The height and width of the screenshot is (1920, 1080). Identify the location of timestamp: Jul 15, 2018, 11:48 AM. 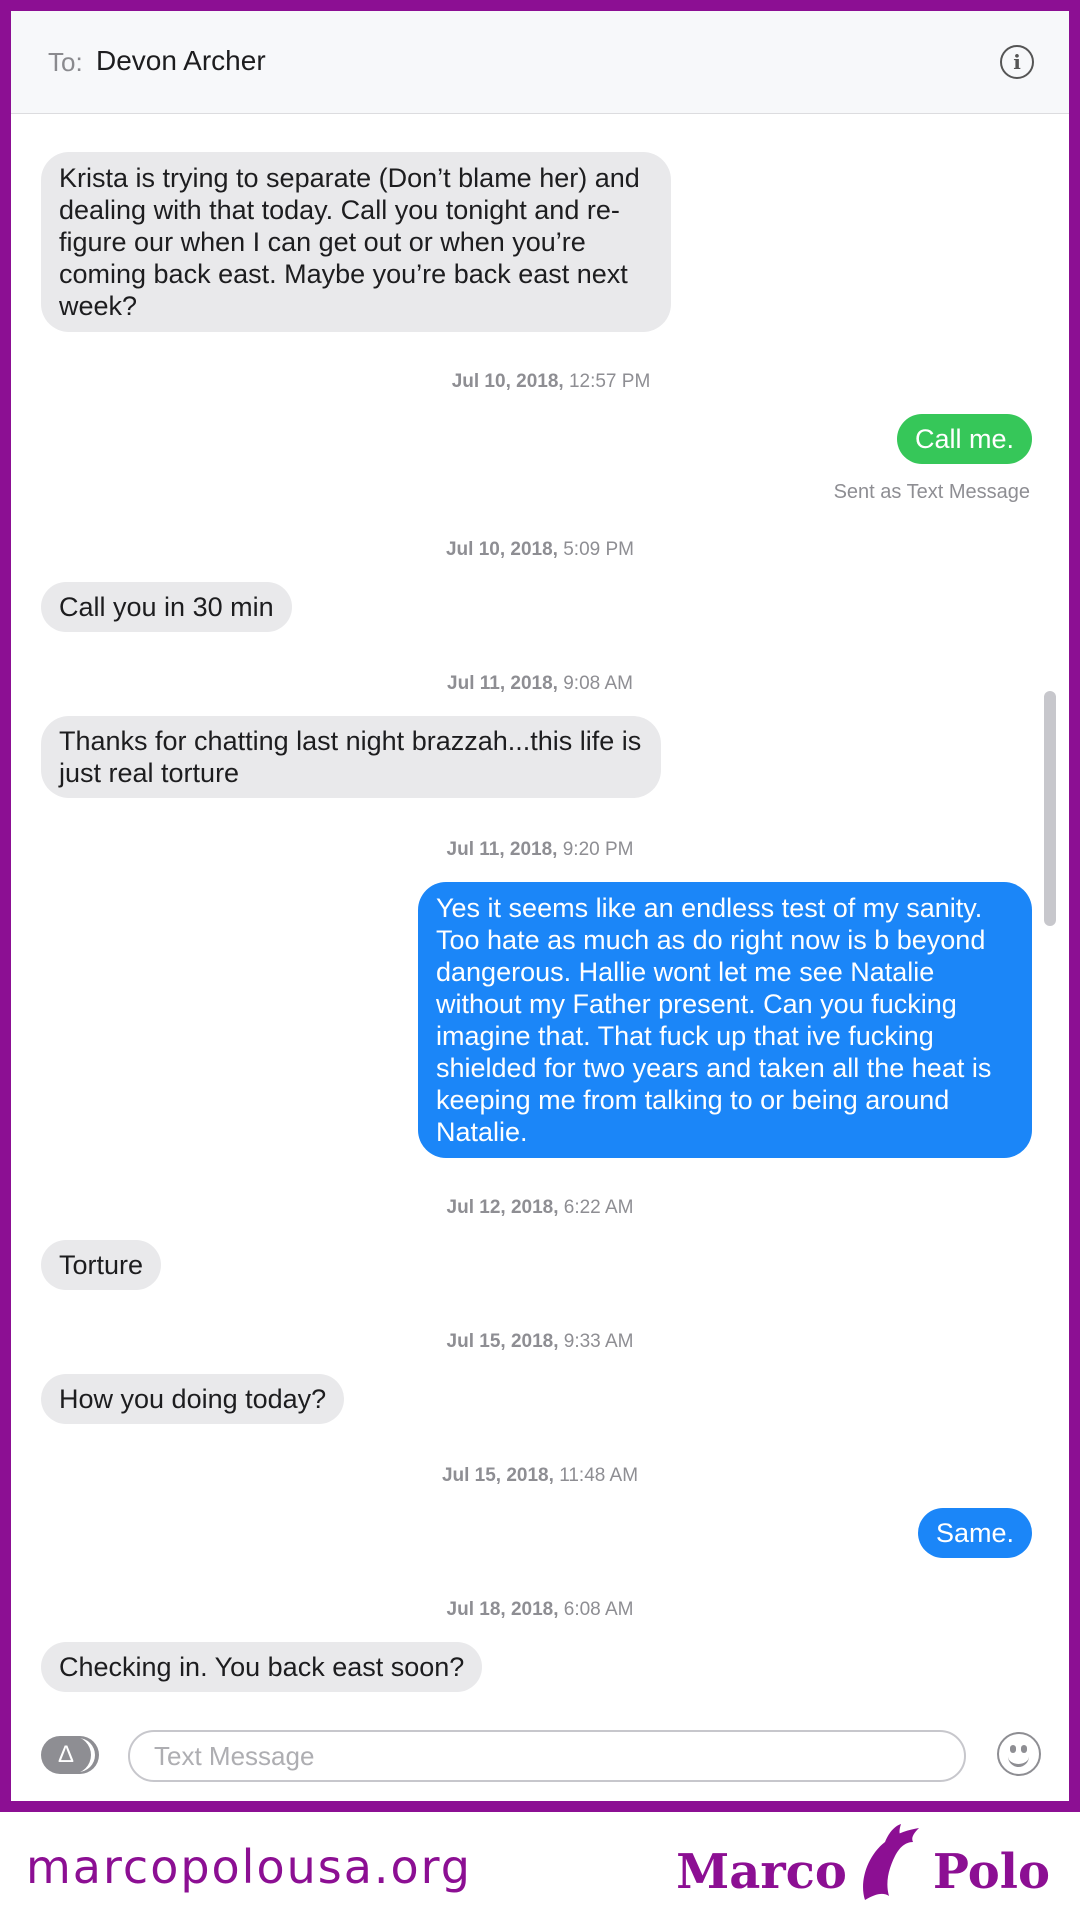
(540, 1475).